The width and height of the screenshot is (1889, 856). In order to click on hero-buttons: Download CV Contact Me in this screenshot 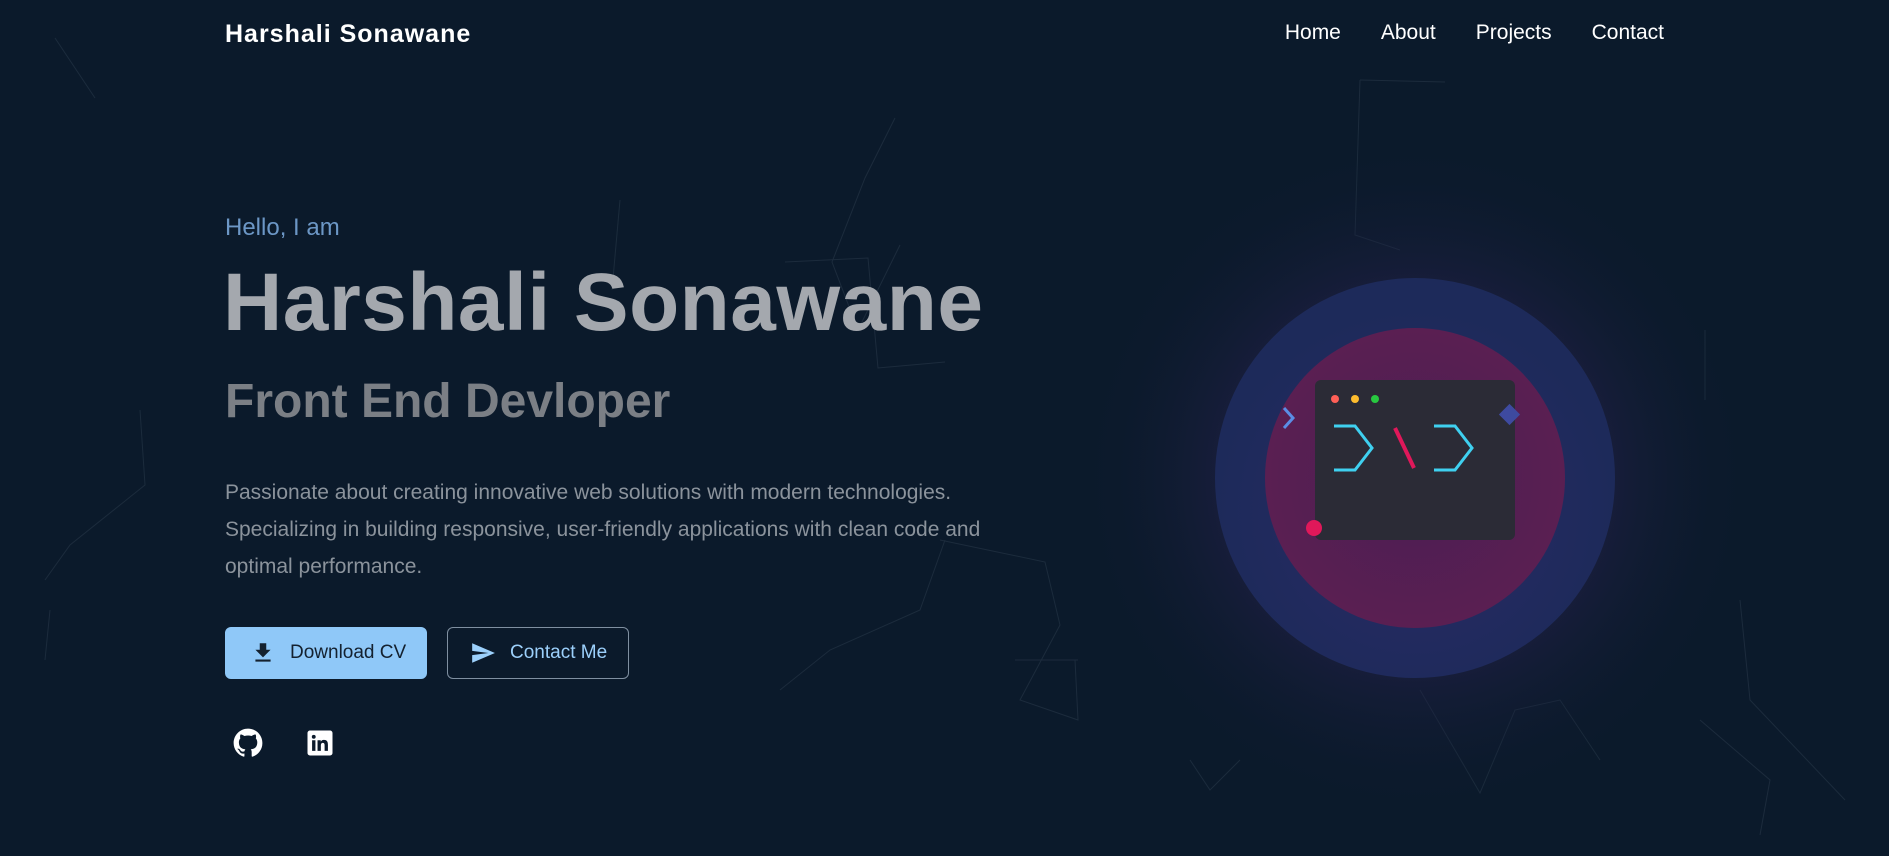, I will do `click(427, 653)`.